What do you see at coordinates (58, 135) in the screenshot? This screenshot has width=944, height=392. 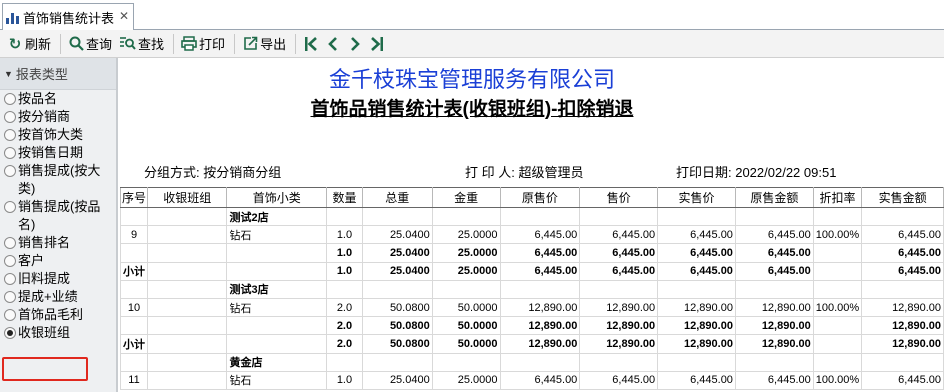 I see `report-type-option: 按首饰大类` at bounding box center [58, 135].